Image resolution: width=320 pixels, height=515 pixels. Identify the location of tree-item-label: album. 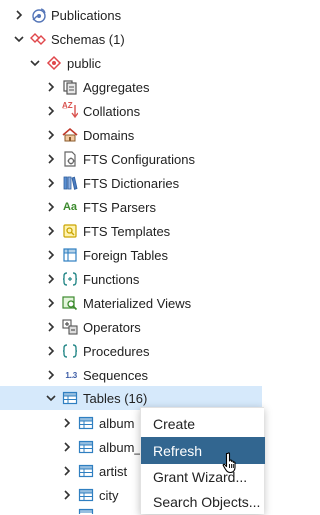
(117, 423).